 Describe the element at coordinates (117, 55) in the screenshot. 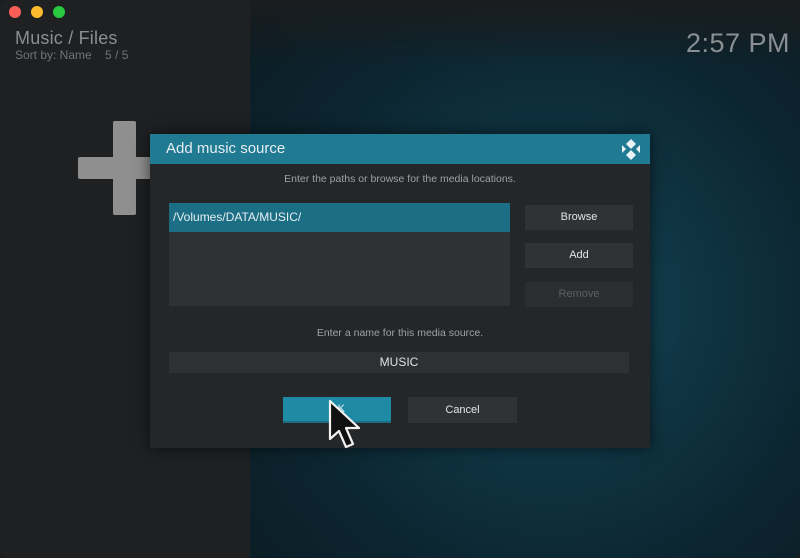

I see `item-count: 5 / 5` at that location.